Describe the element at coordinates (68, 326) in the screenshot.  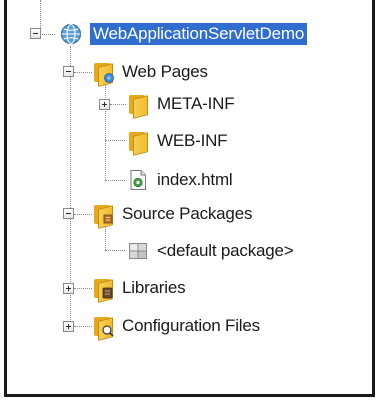
I see `expand-configuration-files-toggle` at that location.